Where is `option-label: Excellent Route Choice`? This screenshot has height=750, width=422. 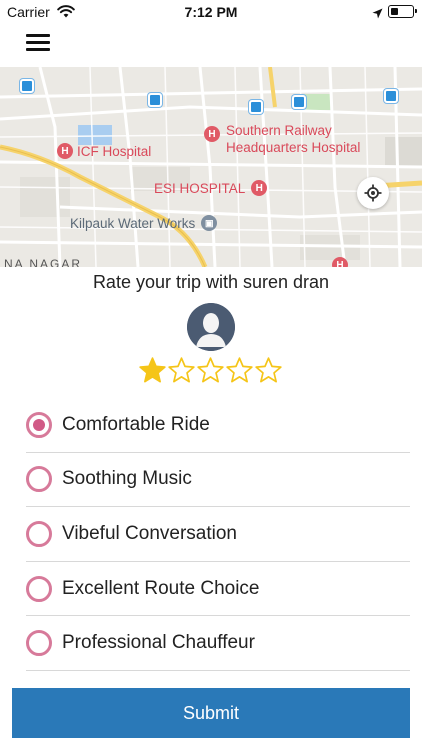 option-label: Excellent Route Choice is located at coordinates (161, 588).